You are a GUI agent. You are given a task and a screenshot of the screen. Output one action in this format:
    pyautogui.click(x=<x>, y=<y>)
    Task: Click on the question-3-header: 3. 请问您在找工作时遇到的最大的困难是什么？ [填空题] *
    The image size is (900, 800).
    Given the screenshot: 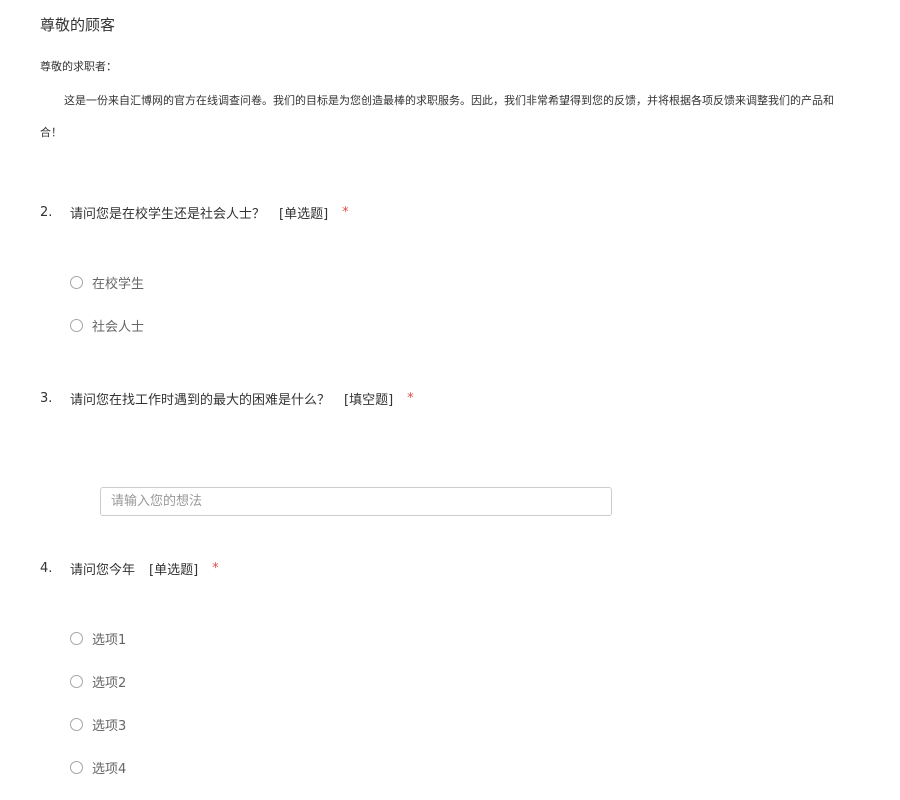 What is the action you would take?
    pyautogui.click(x=227, y=398)
    